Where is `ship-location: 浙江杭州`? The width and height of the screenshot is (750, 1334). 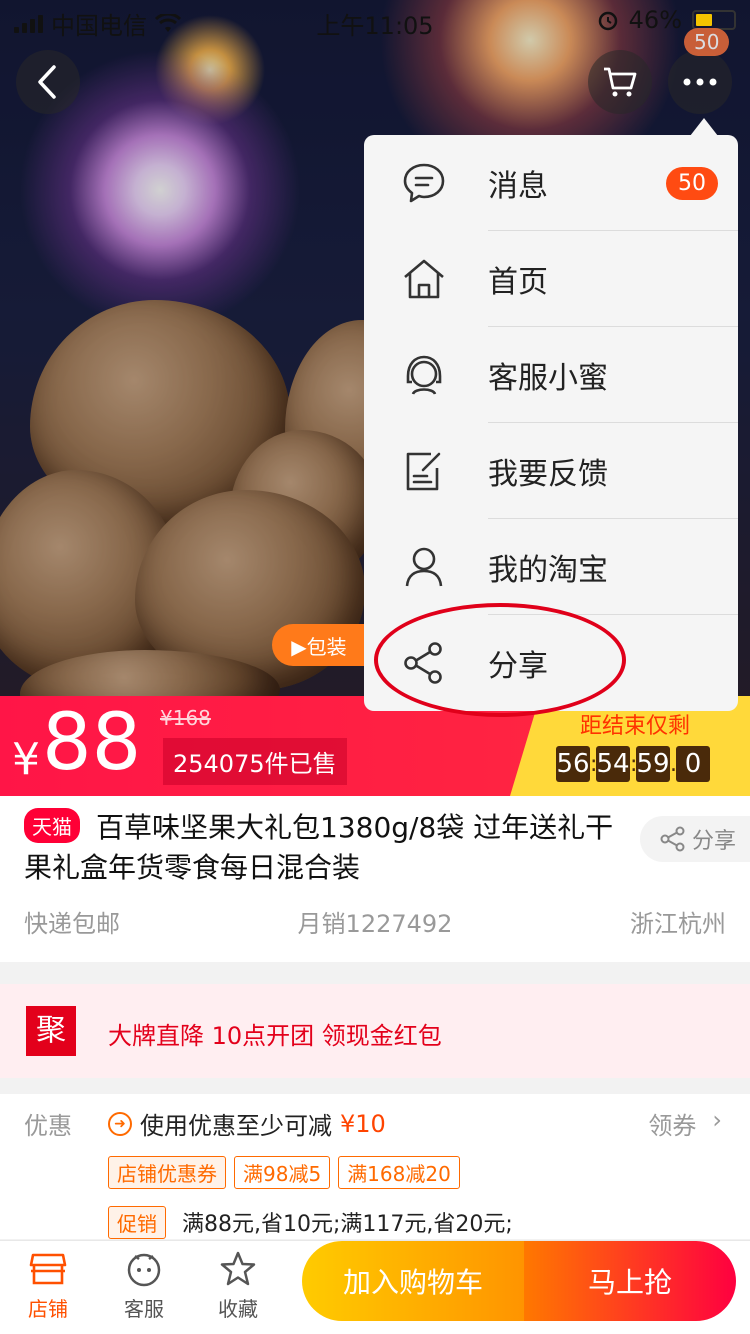 ship-location: 浙江杭州 is located at coordinates (677, 924).